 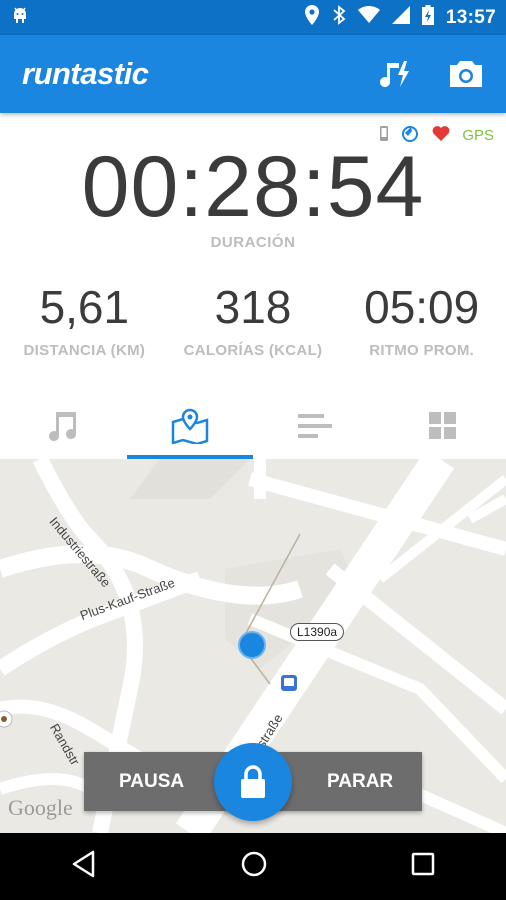 What do you see at coordinates (84, 350) in the screenshot?
I see `distance-label: DISTANCIA (KM)` at bounding box center [84, 350].